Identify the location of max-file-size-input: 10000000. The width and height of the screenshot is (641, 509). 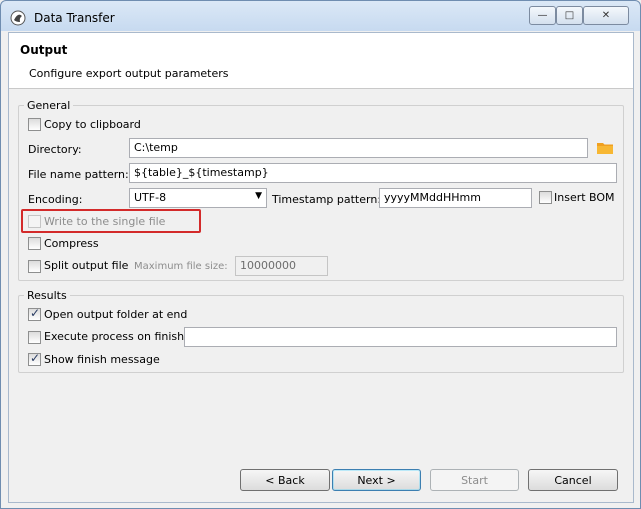
(281, 266).